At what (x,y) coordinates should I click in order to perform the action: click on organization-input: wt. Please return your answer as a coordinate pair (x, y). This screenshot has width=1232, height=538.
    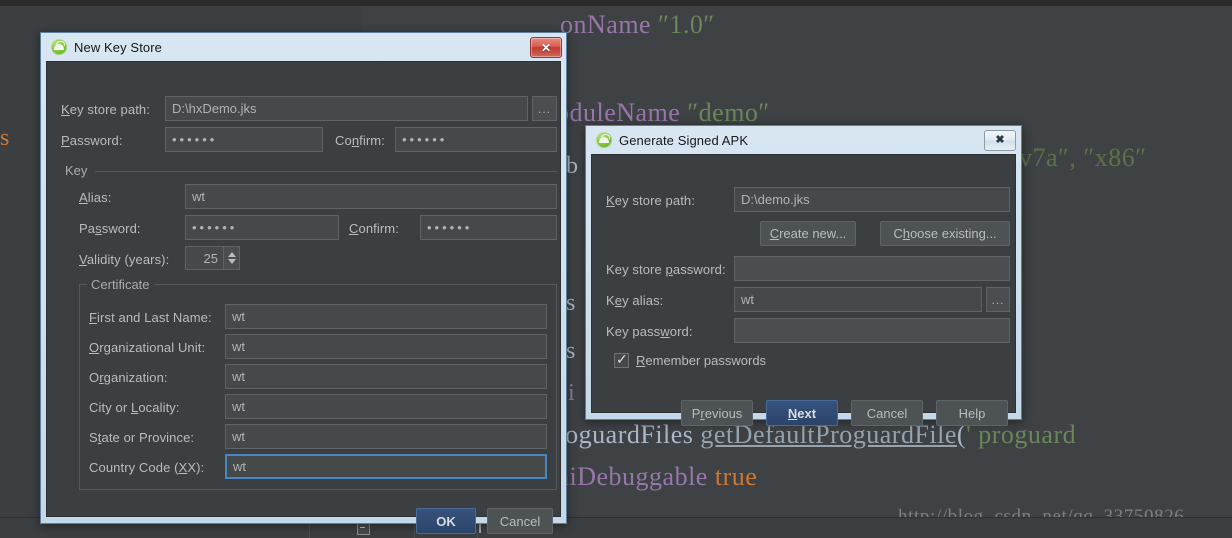
    Looking at the image, I should click on (386, 376).